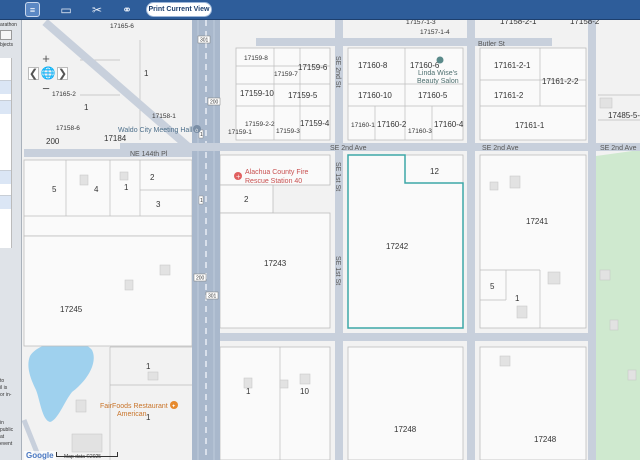 This screenshot has width=640, height=460. Describe the element at coordinates (6, 395) in the screenshot. I see `panel-text: or in-` at that location.